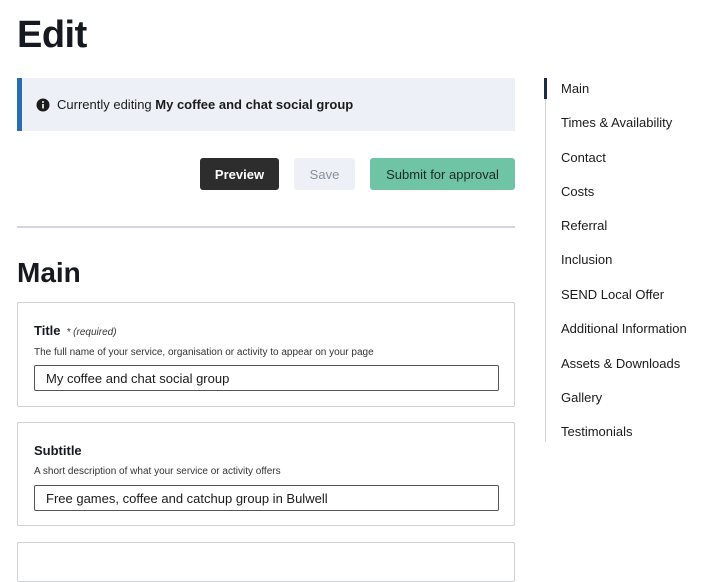  What do you see at coordinates (624, 328) in the screenshot?
I see `nav-item-additional-information: Additional Information` at bounding box center [624, 328].